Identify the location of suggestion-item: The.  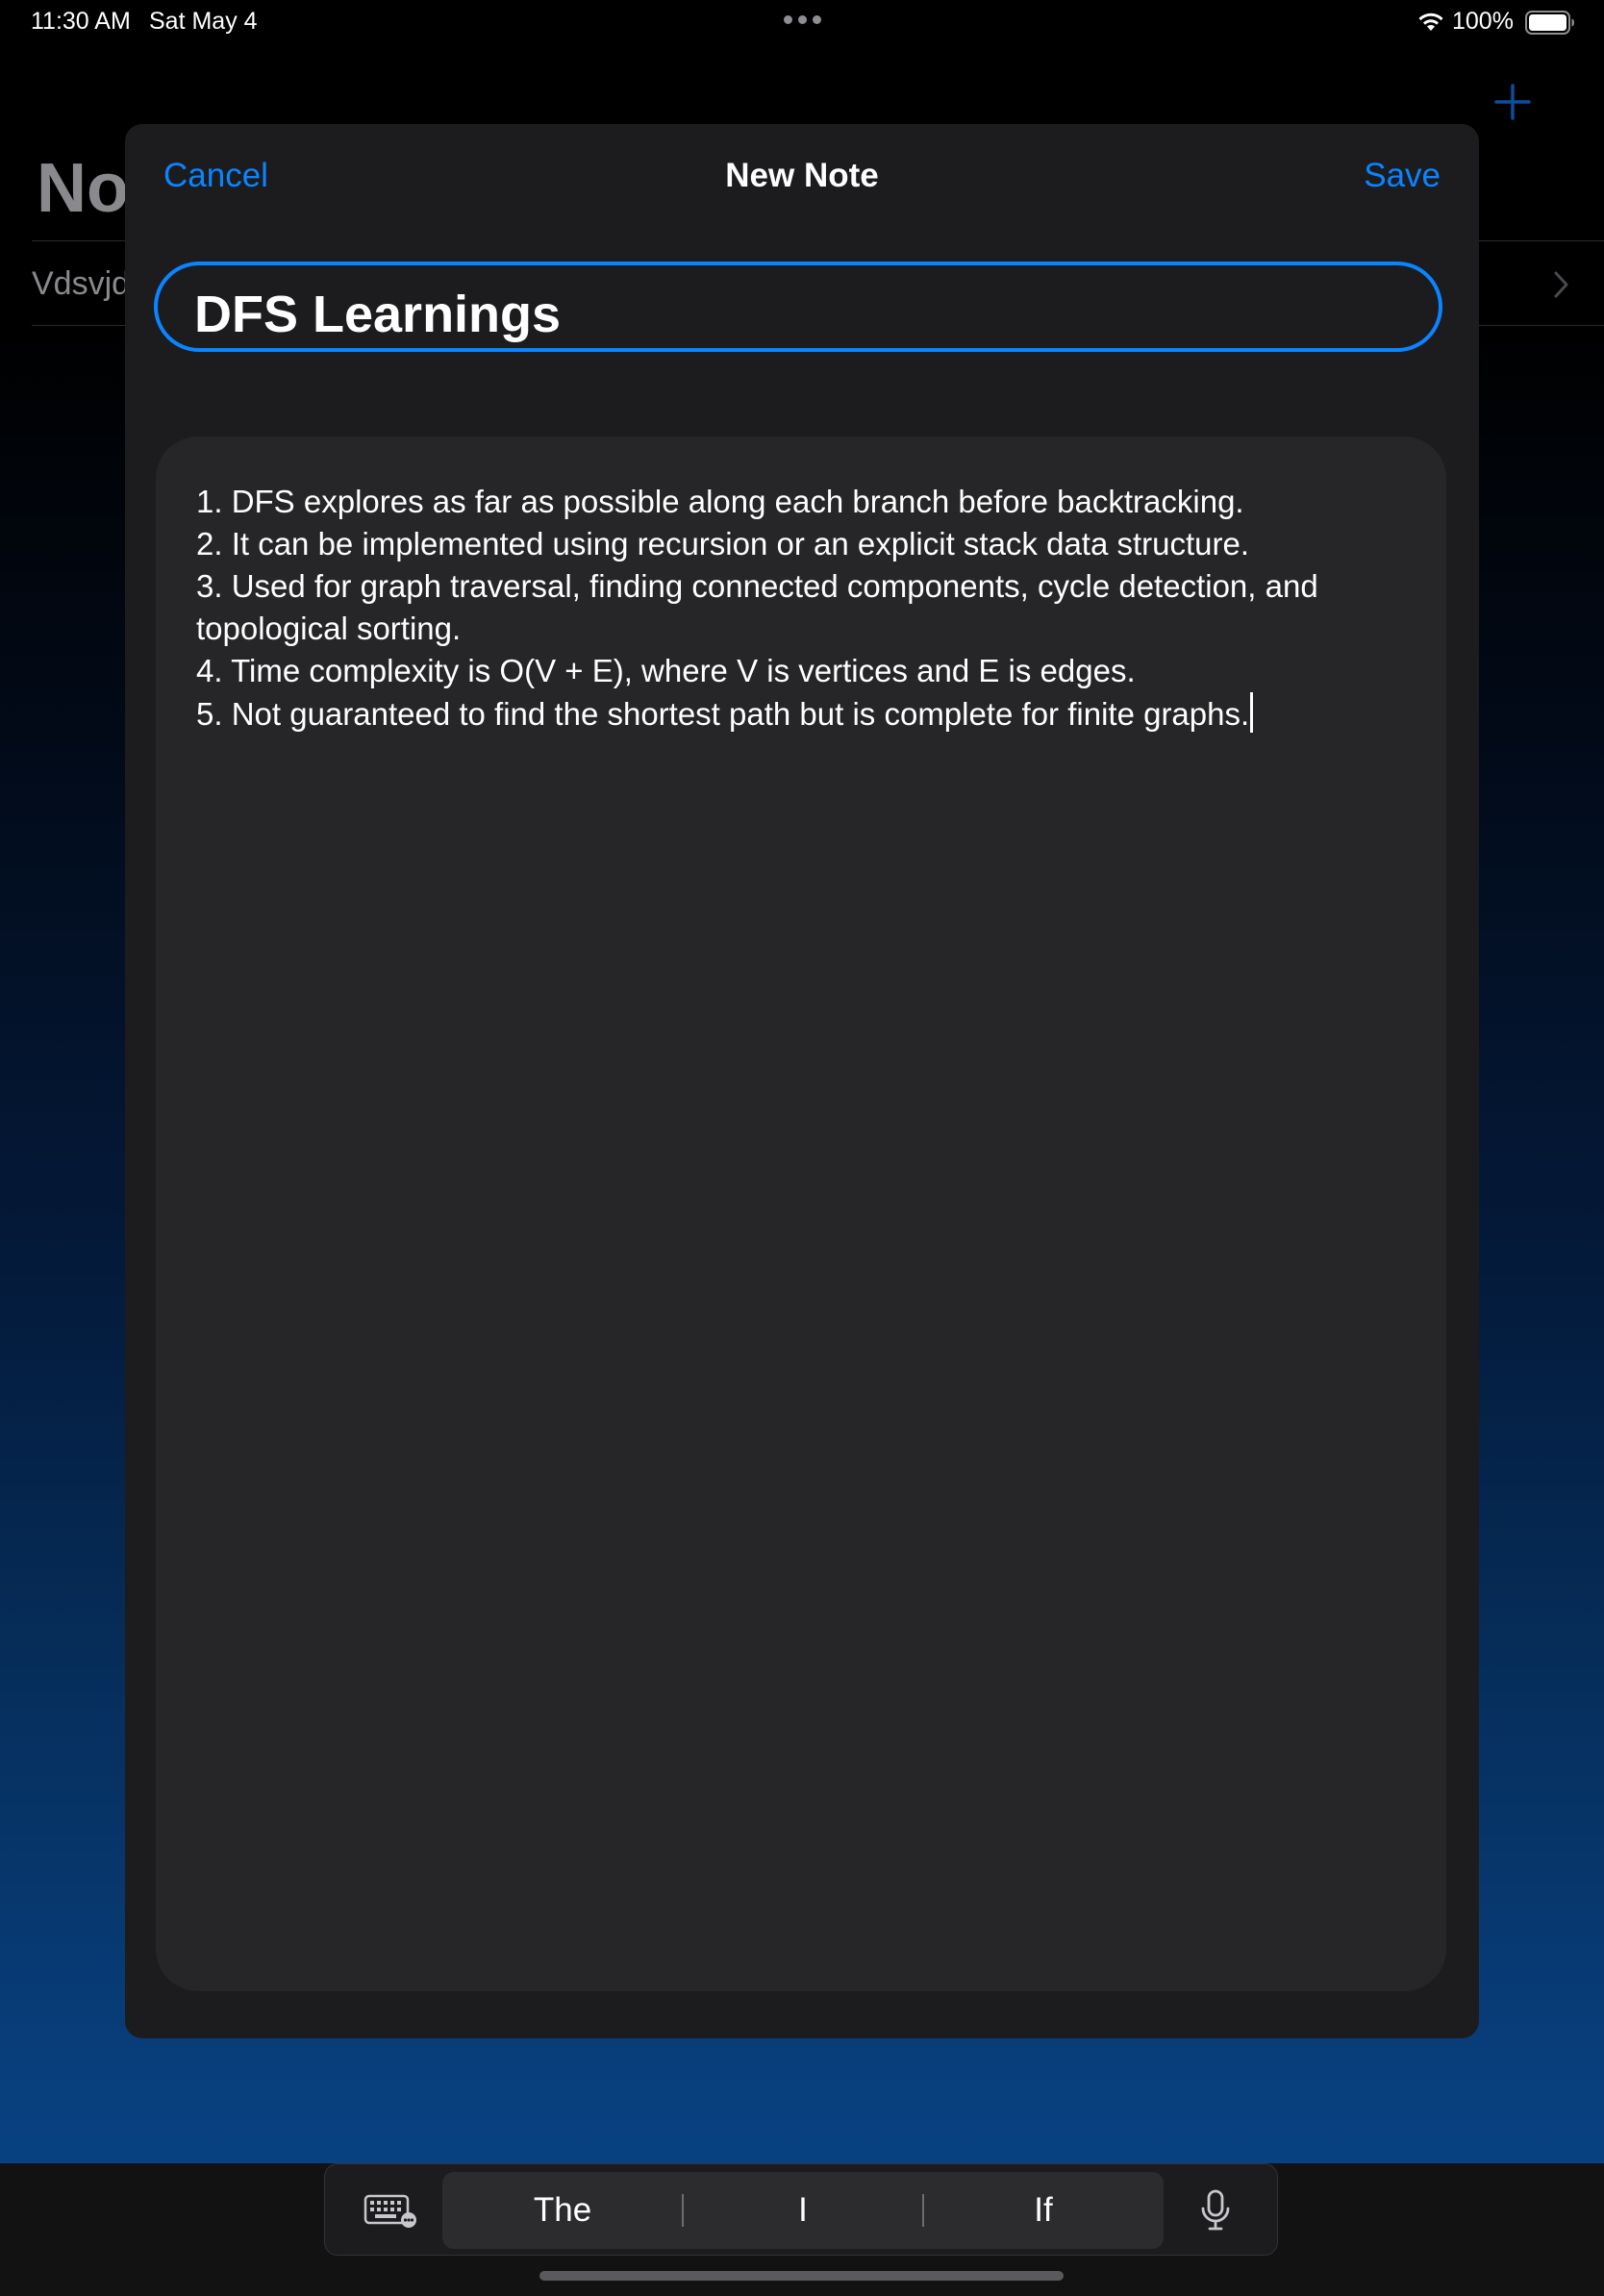
(562, 2210).